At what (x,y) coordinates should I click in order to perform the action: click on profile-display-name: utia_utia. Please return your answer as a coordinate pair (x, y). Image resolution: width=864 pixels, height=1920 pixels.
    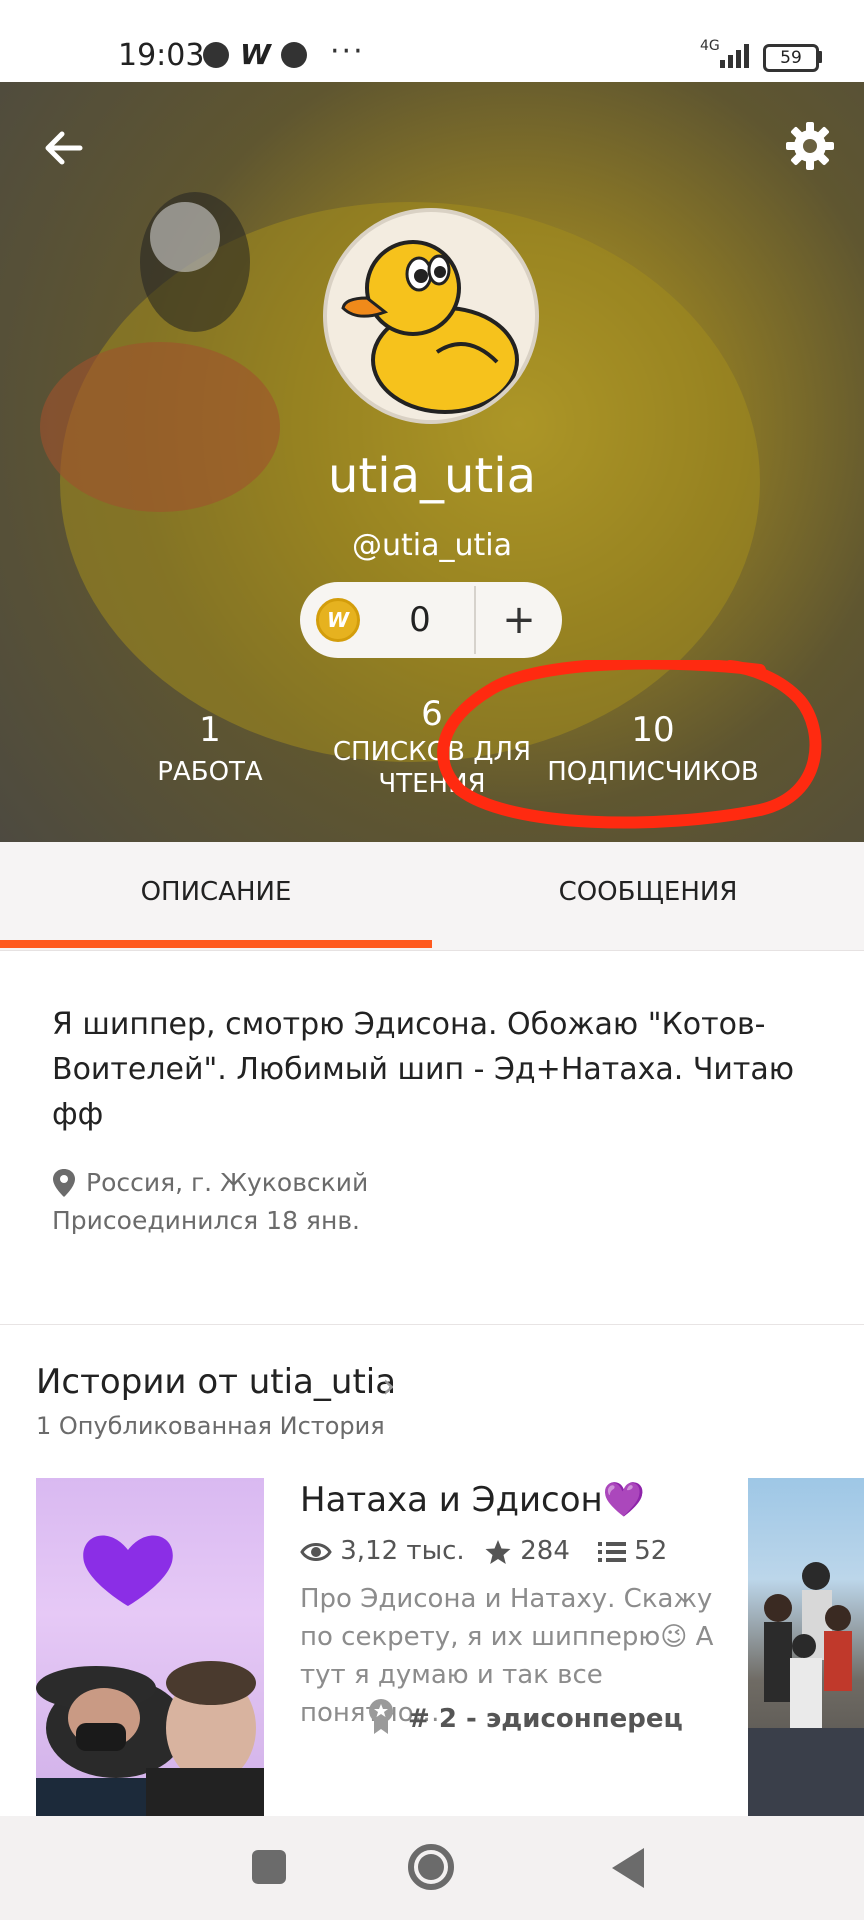
    Looking at the image, I should click on (432, 476).